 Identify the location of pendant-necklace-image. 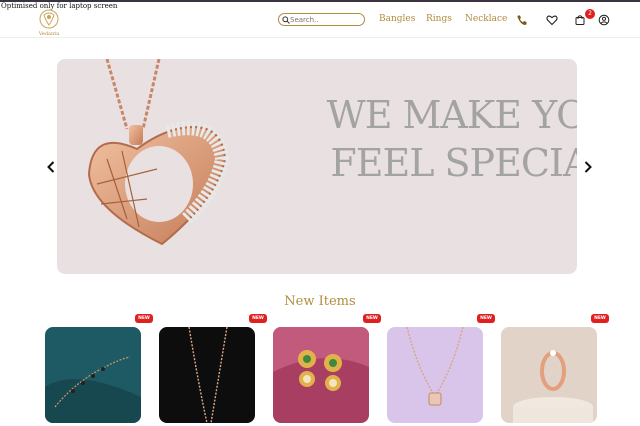
(435, 366).